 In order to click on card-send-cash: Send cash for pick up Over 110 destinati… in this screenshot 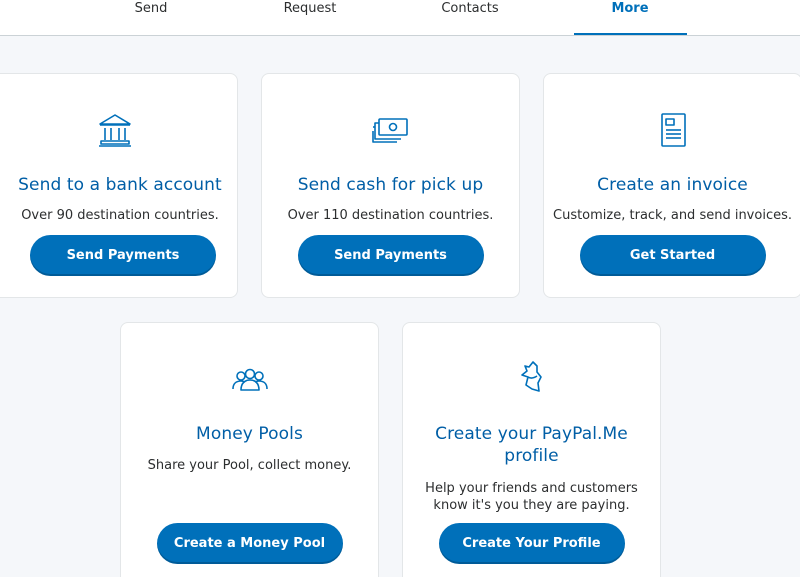, I will do `click(390, 185)`.